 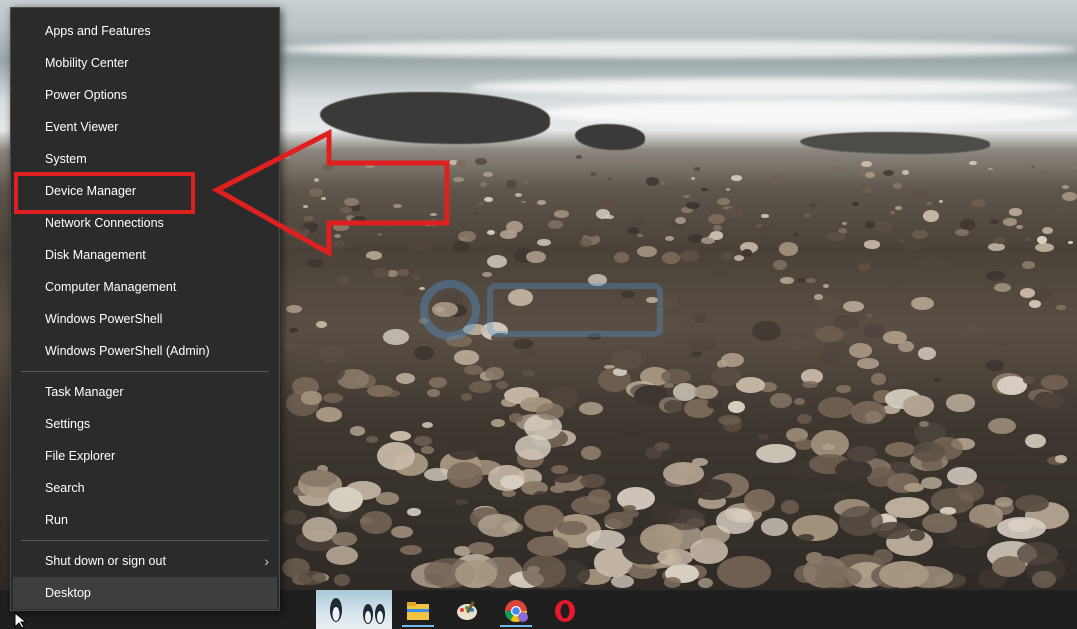 I want to click on opera-icon, so click(x=565, y=610).